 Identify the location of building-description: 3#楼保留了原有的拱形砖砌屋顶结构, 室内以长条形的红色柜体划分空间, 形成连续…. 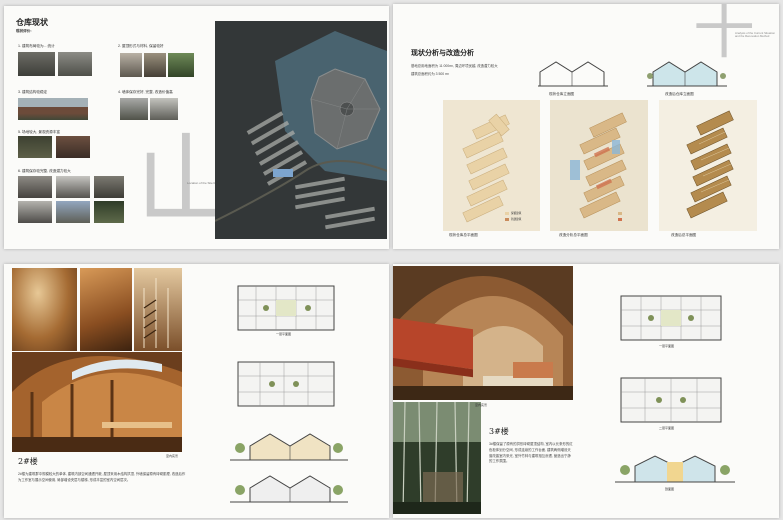
(531, 453).